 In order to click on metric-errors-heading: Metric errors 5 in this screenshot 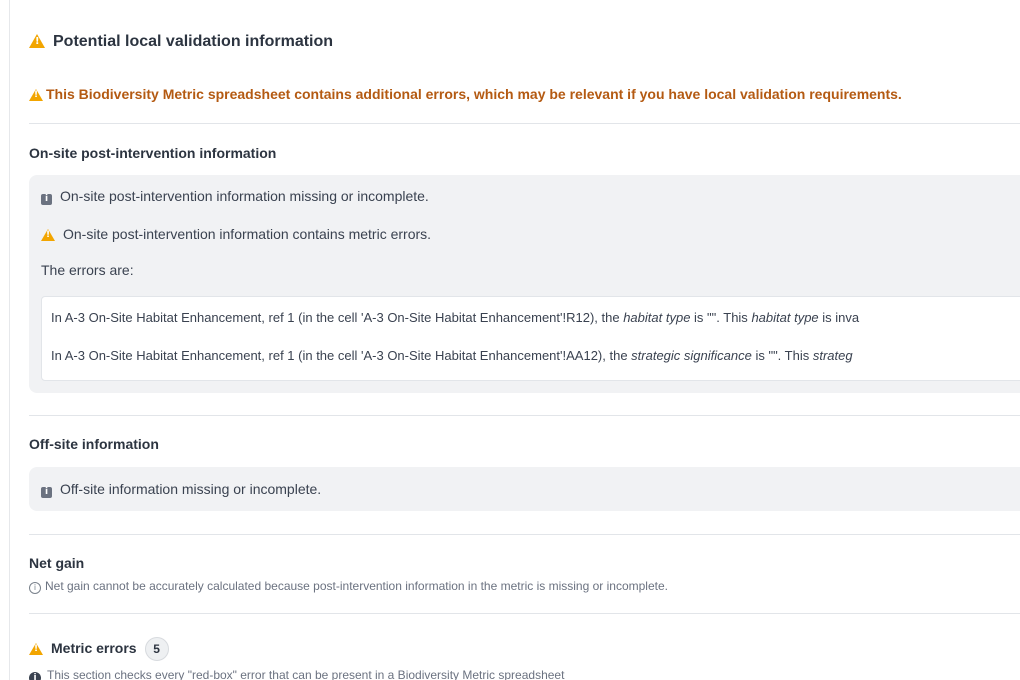, I will do `click(99, 649)`.